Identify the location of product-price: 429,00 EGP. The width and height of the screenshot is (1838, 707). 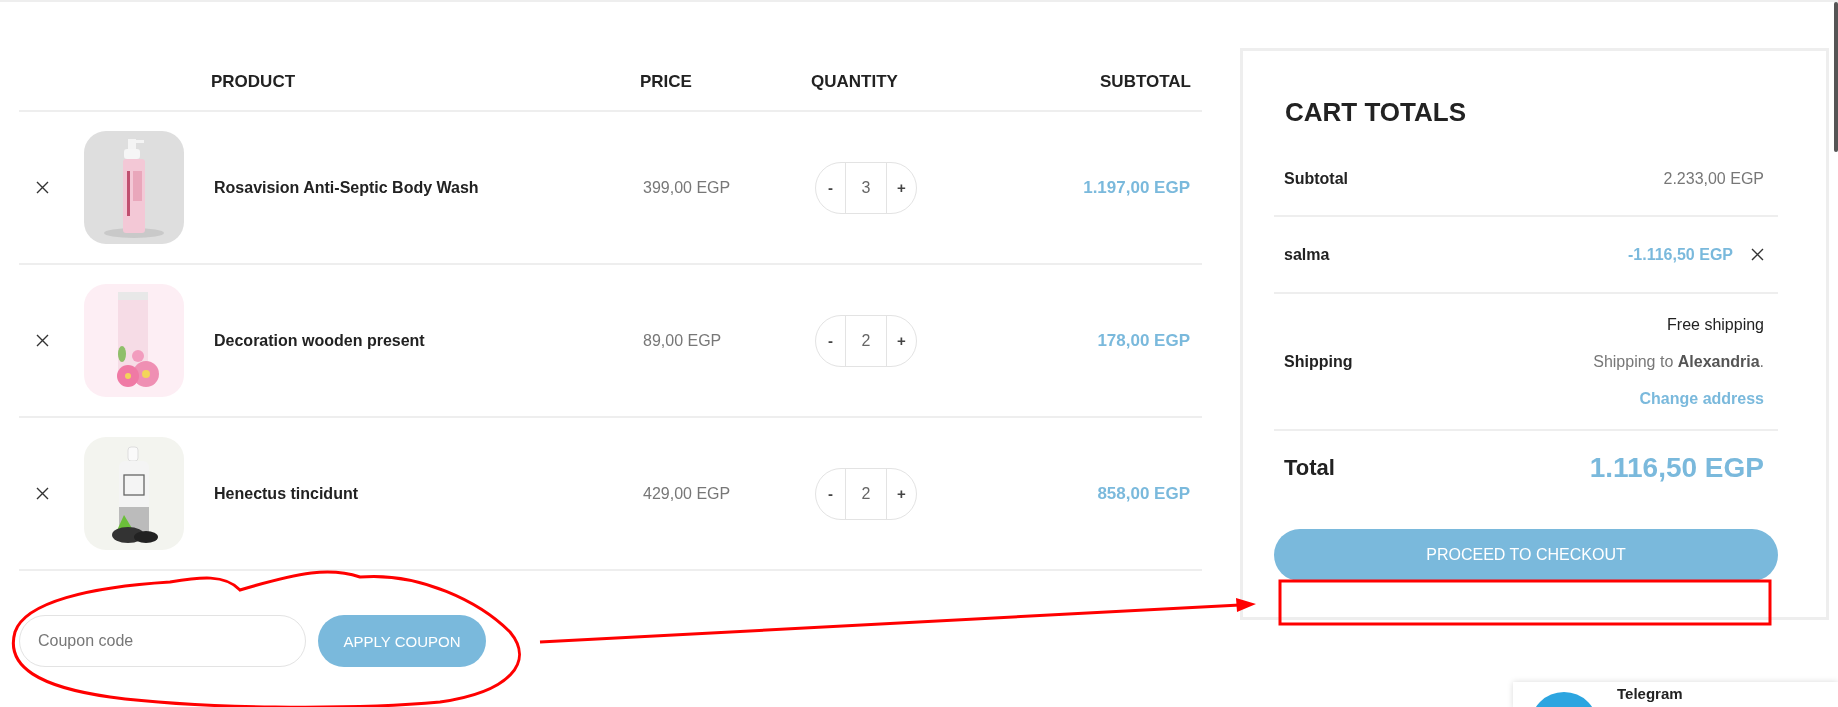
(687, 493).